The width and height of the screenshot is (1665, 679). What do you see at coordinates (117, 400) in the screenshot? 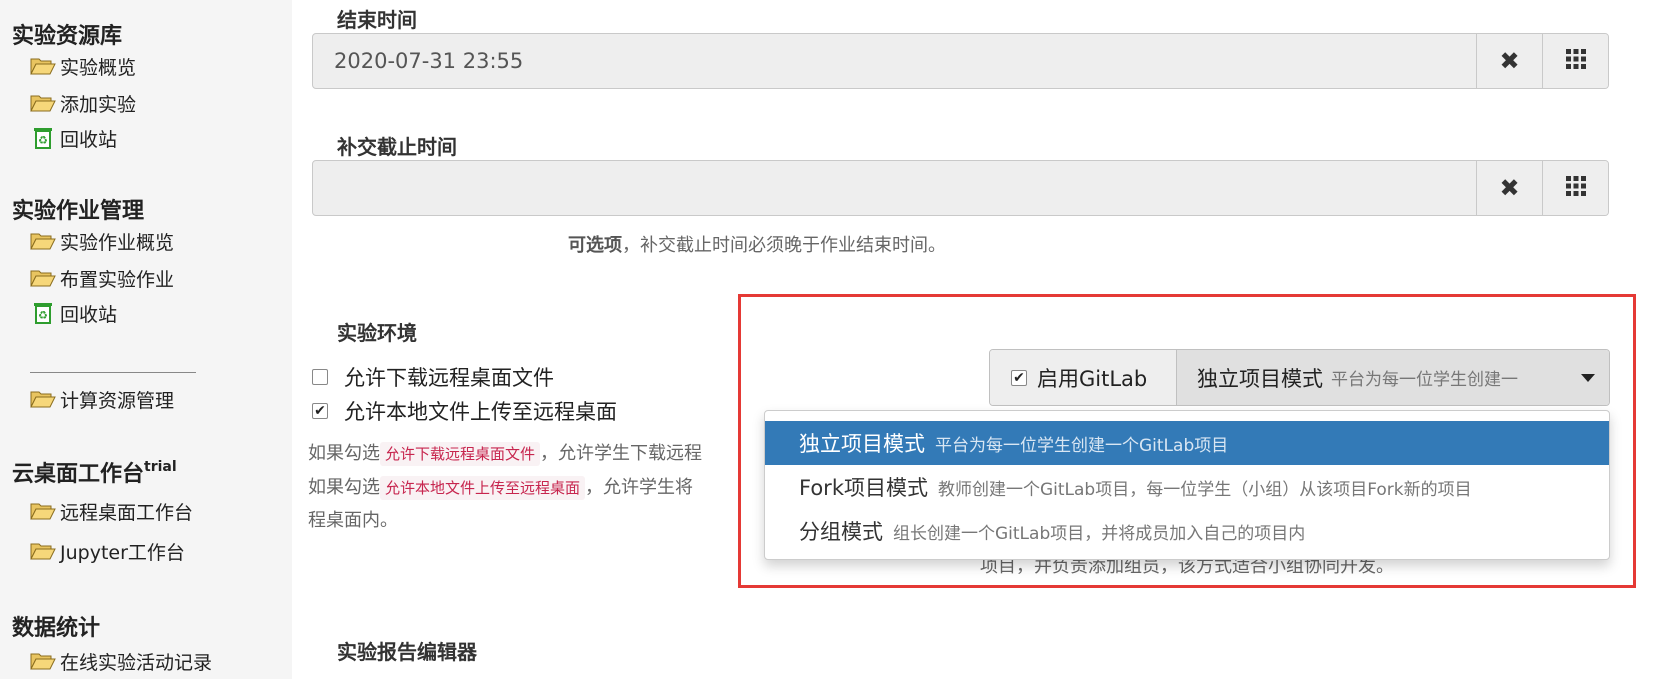
I see `sidebar-item-label: 计算资源管理` at bounding box center [117, 400].